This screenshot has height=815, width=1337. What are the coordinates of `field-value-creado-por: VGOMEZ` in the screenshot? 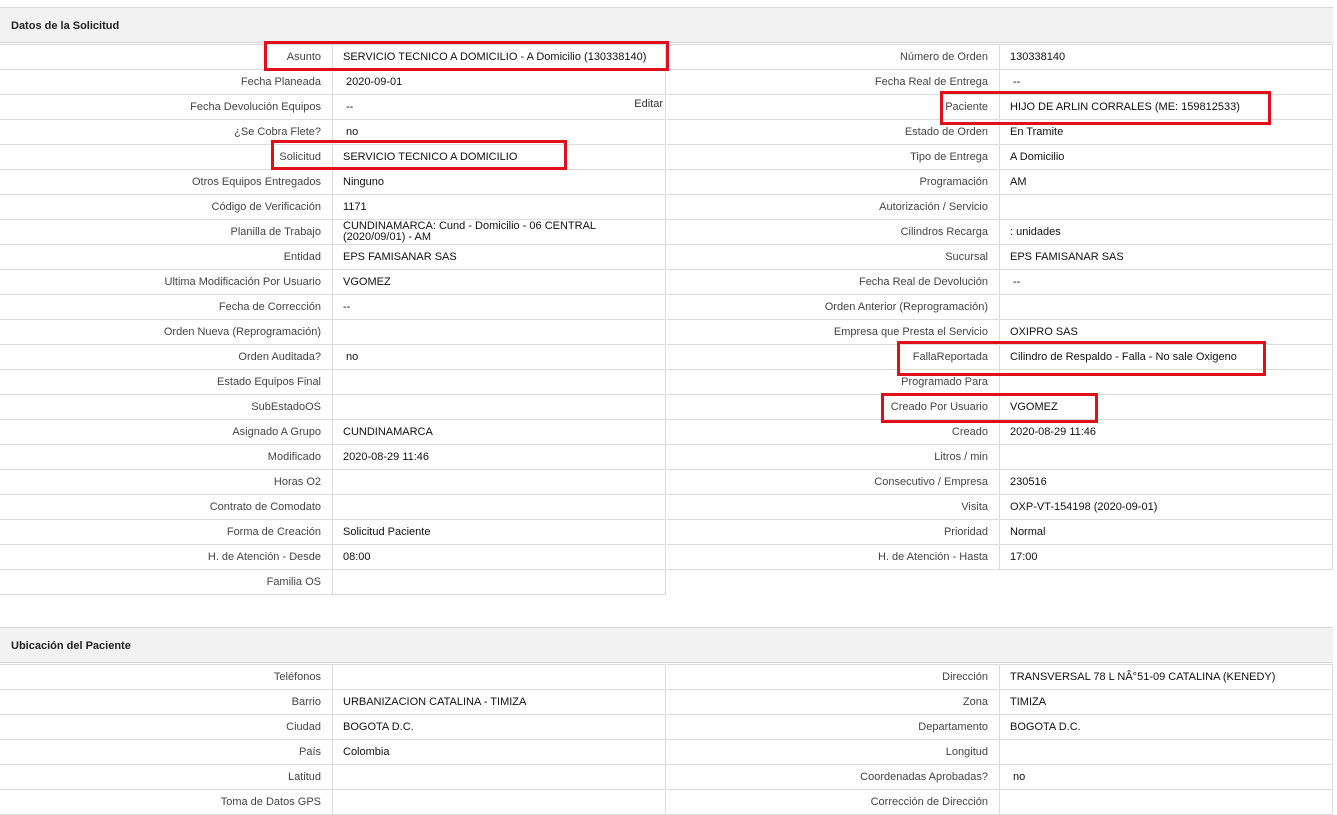 It's located at (1166, 407).